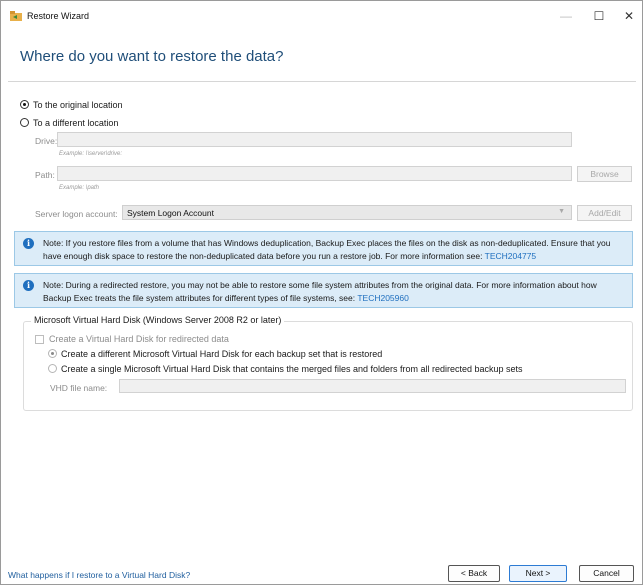  Describe the element at coordinates (79, 388) in the screenshot. I see `vhd-file-name-label: VHD file name:` at that location.